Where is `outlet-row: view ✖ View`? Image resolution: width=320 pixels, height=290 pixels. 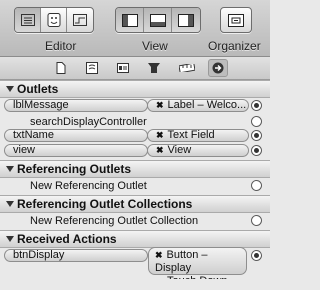
outlet-row: view ✖ View is located at coordinates (135, 151).